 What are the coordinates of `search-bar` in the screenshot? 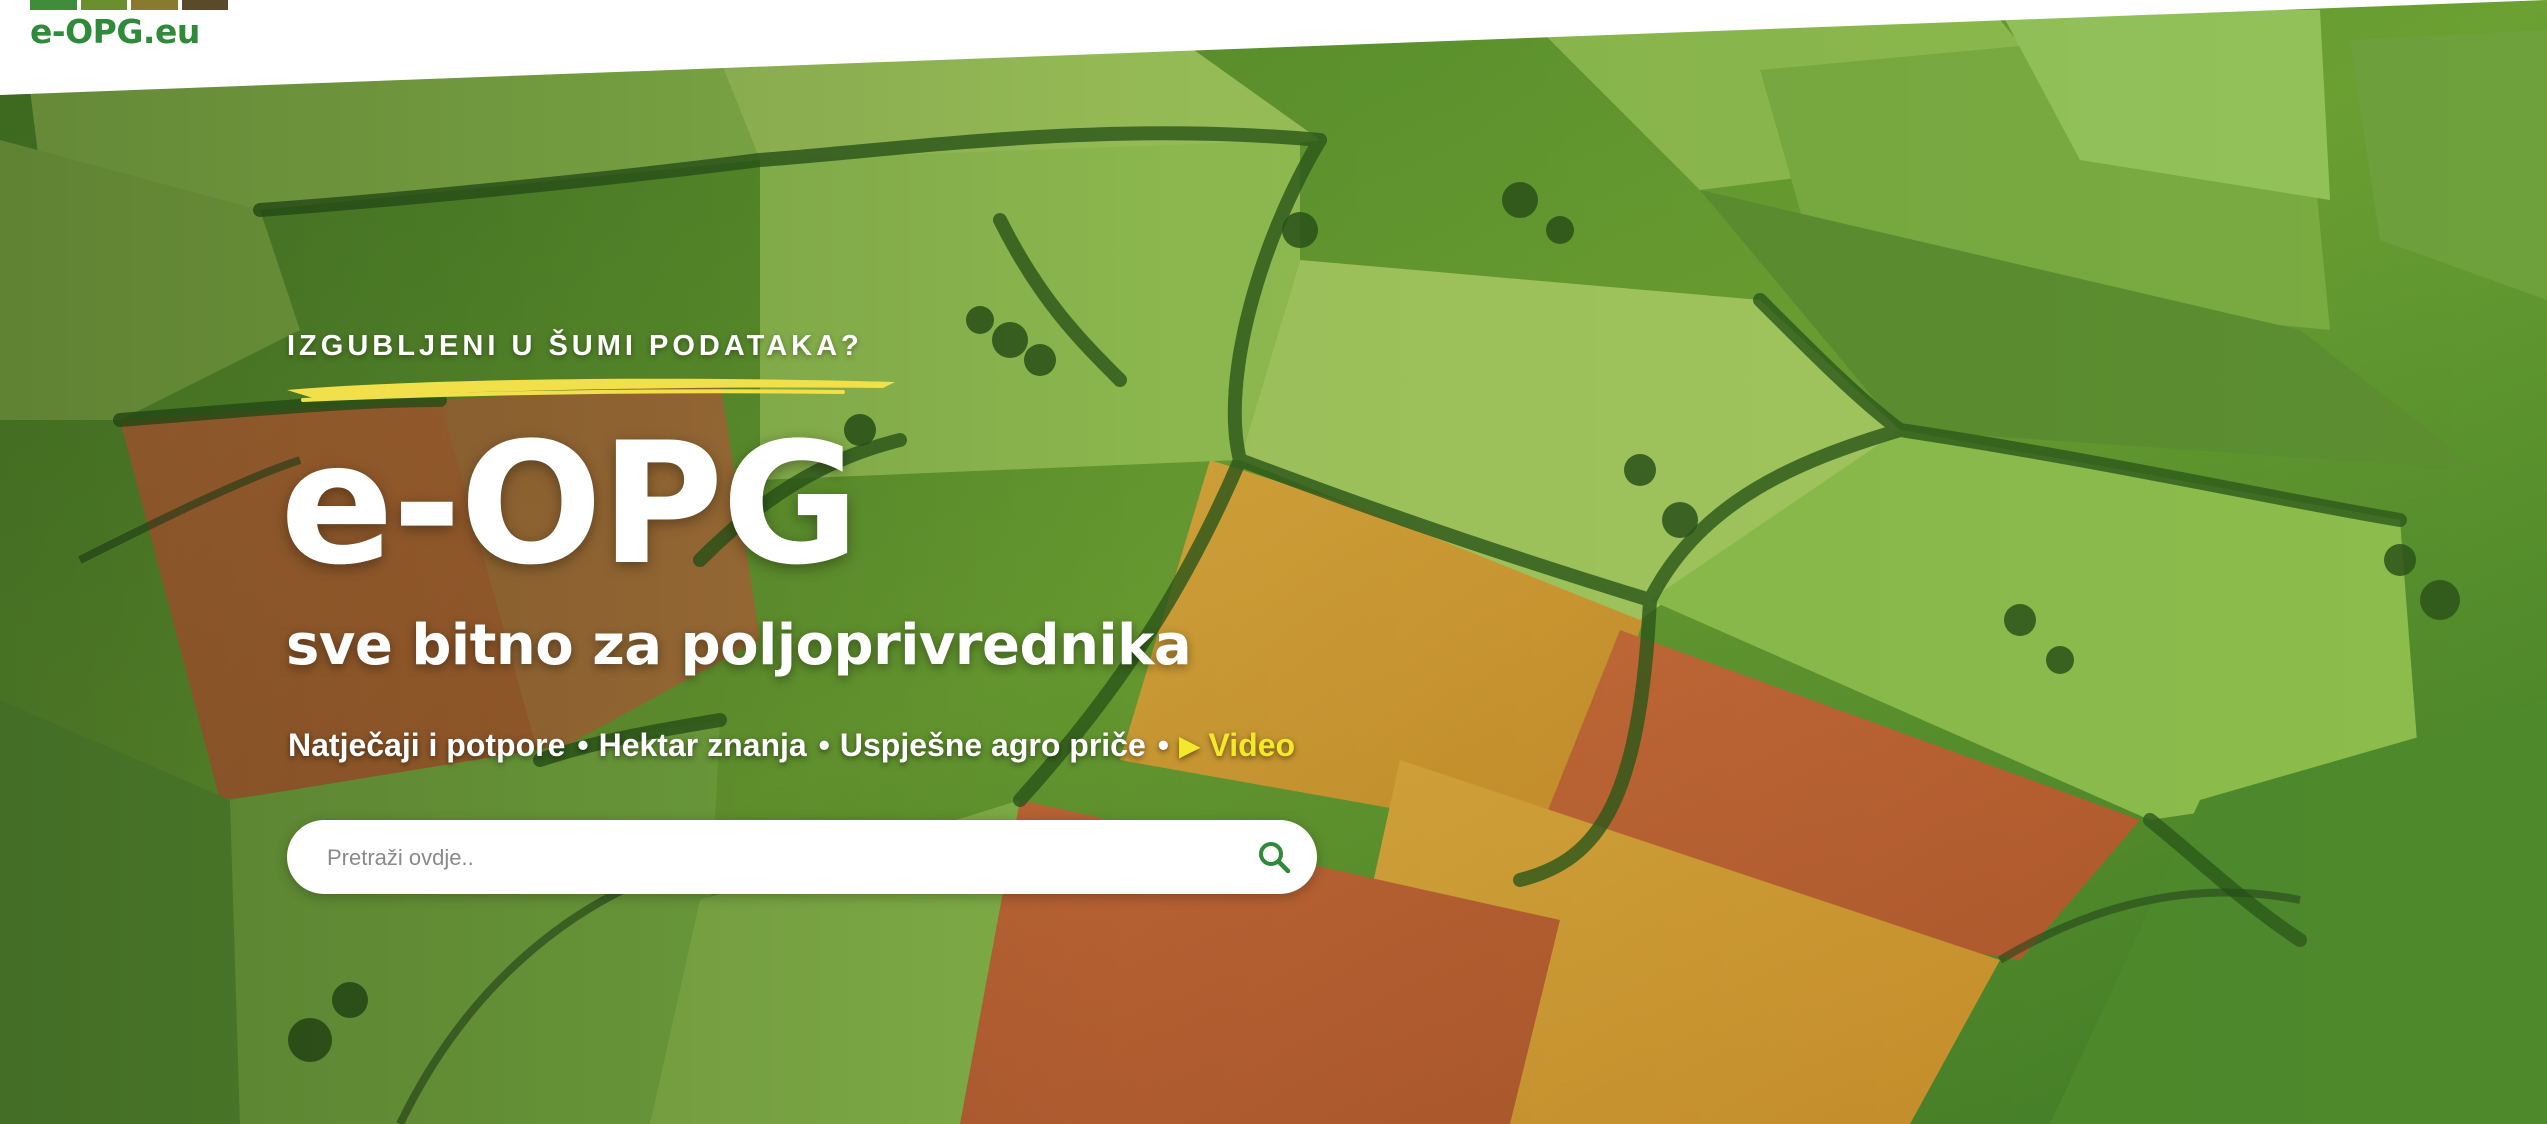 It's located at (802, 858).